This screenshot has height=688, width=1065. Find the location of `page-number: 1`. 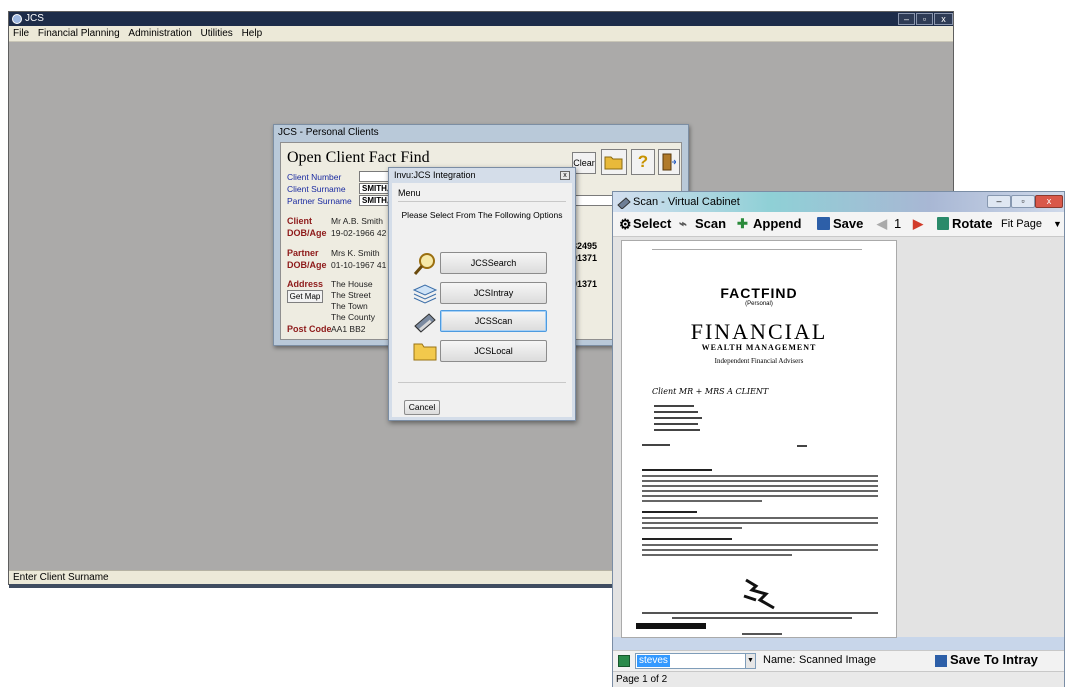

page-number: 1 is located at coordinates (898, 223).